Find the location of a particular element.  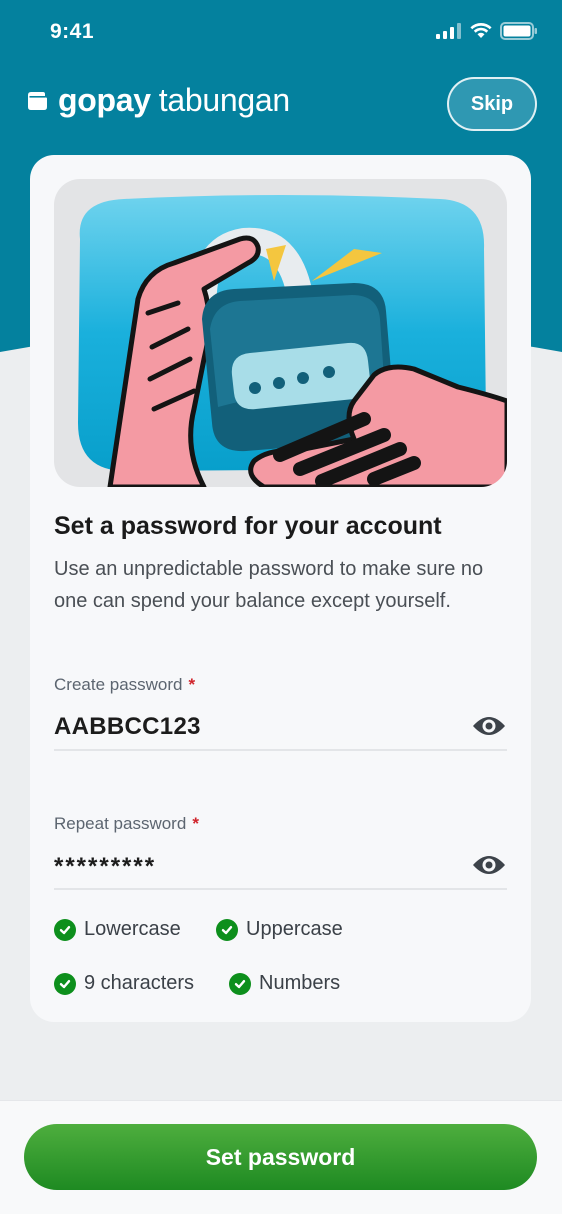

status-time: 9:41 is located at coordinates (72, 31).